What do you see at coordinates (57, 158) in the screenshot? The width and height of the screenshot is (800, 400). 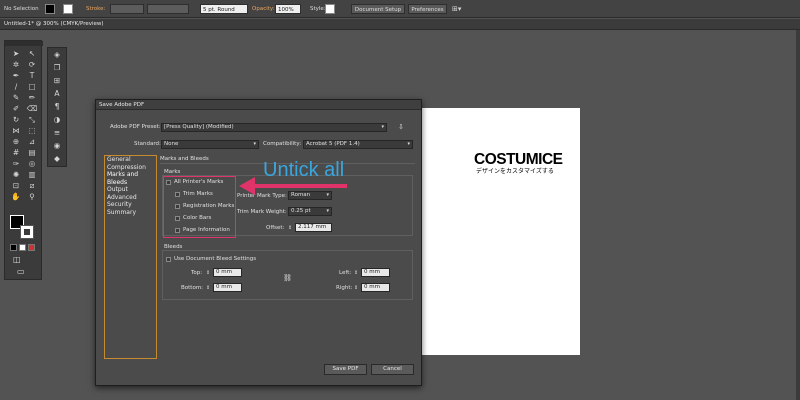 I see `graphic-styles-icon: ◆` at bounding box center [57, 158].